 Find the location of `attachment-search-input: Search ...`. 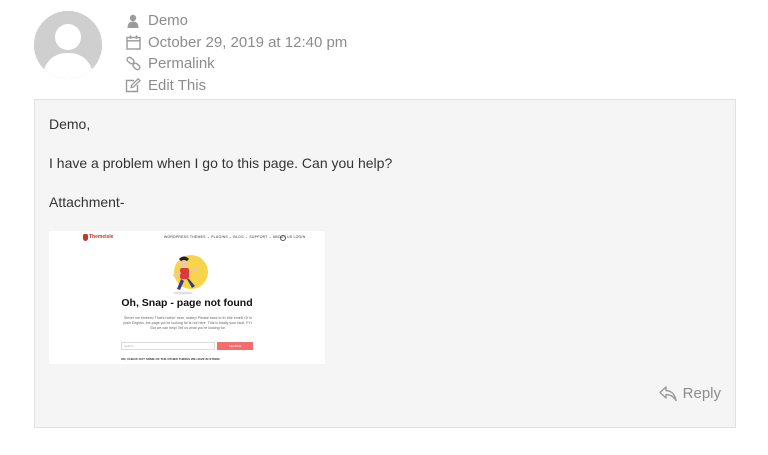

attachment-search-input: Search ... is located at coordinates (168, 346).